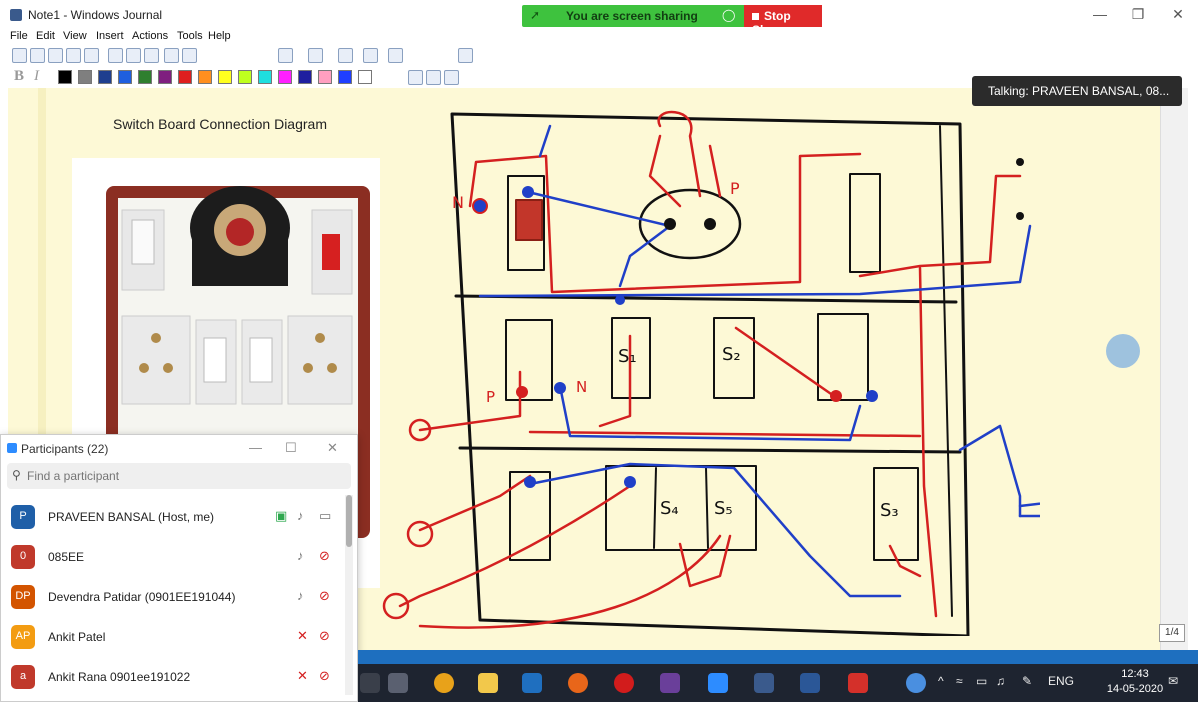  What do you see at coordinates (433, 77) in the screenshot?
I see `zoom-in-icon` at bounding box center [433, 77].